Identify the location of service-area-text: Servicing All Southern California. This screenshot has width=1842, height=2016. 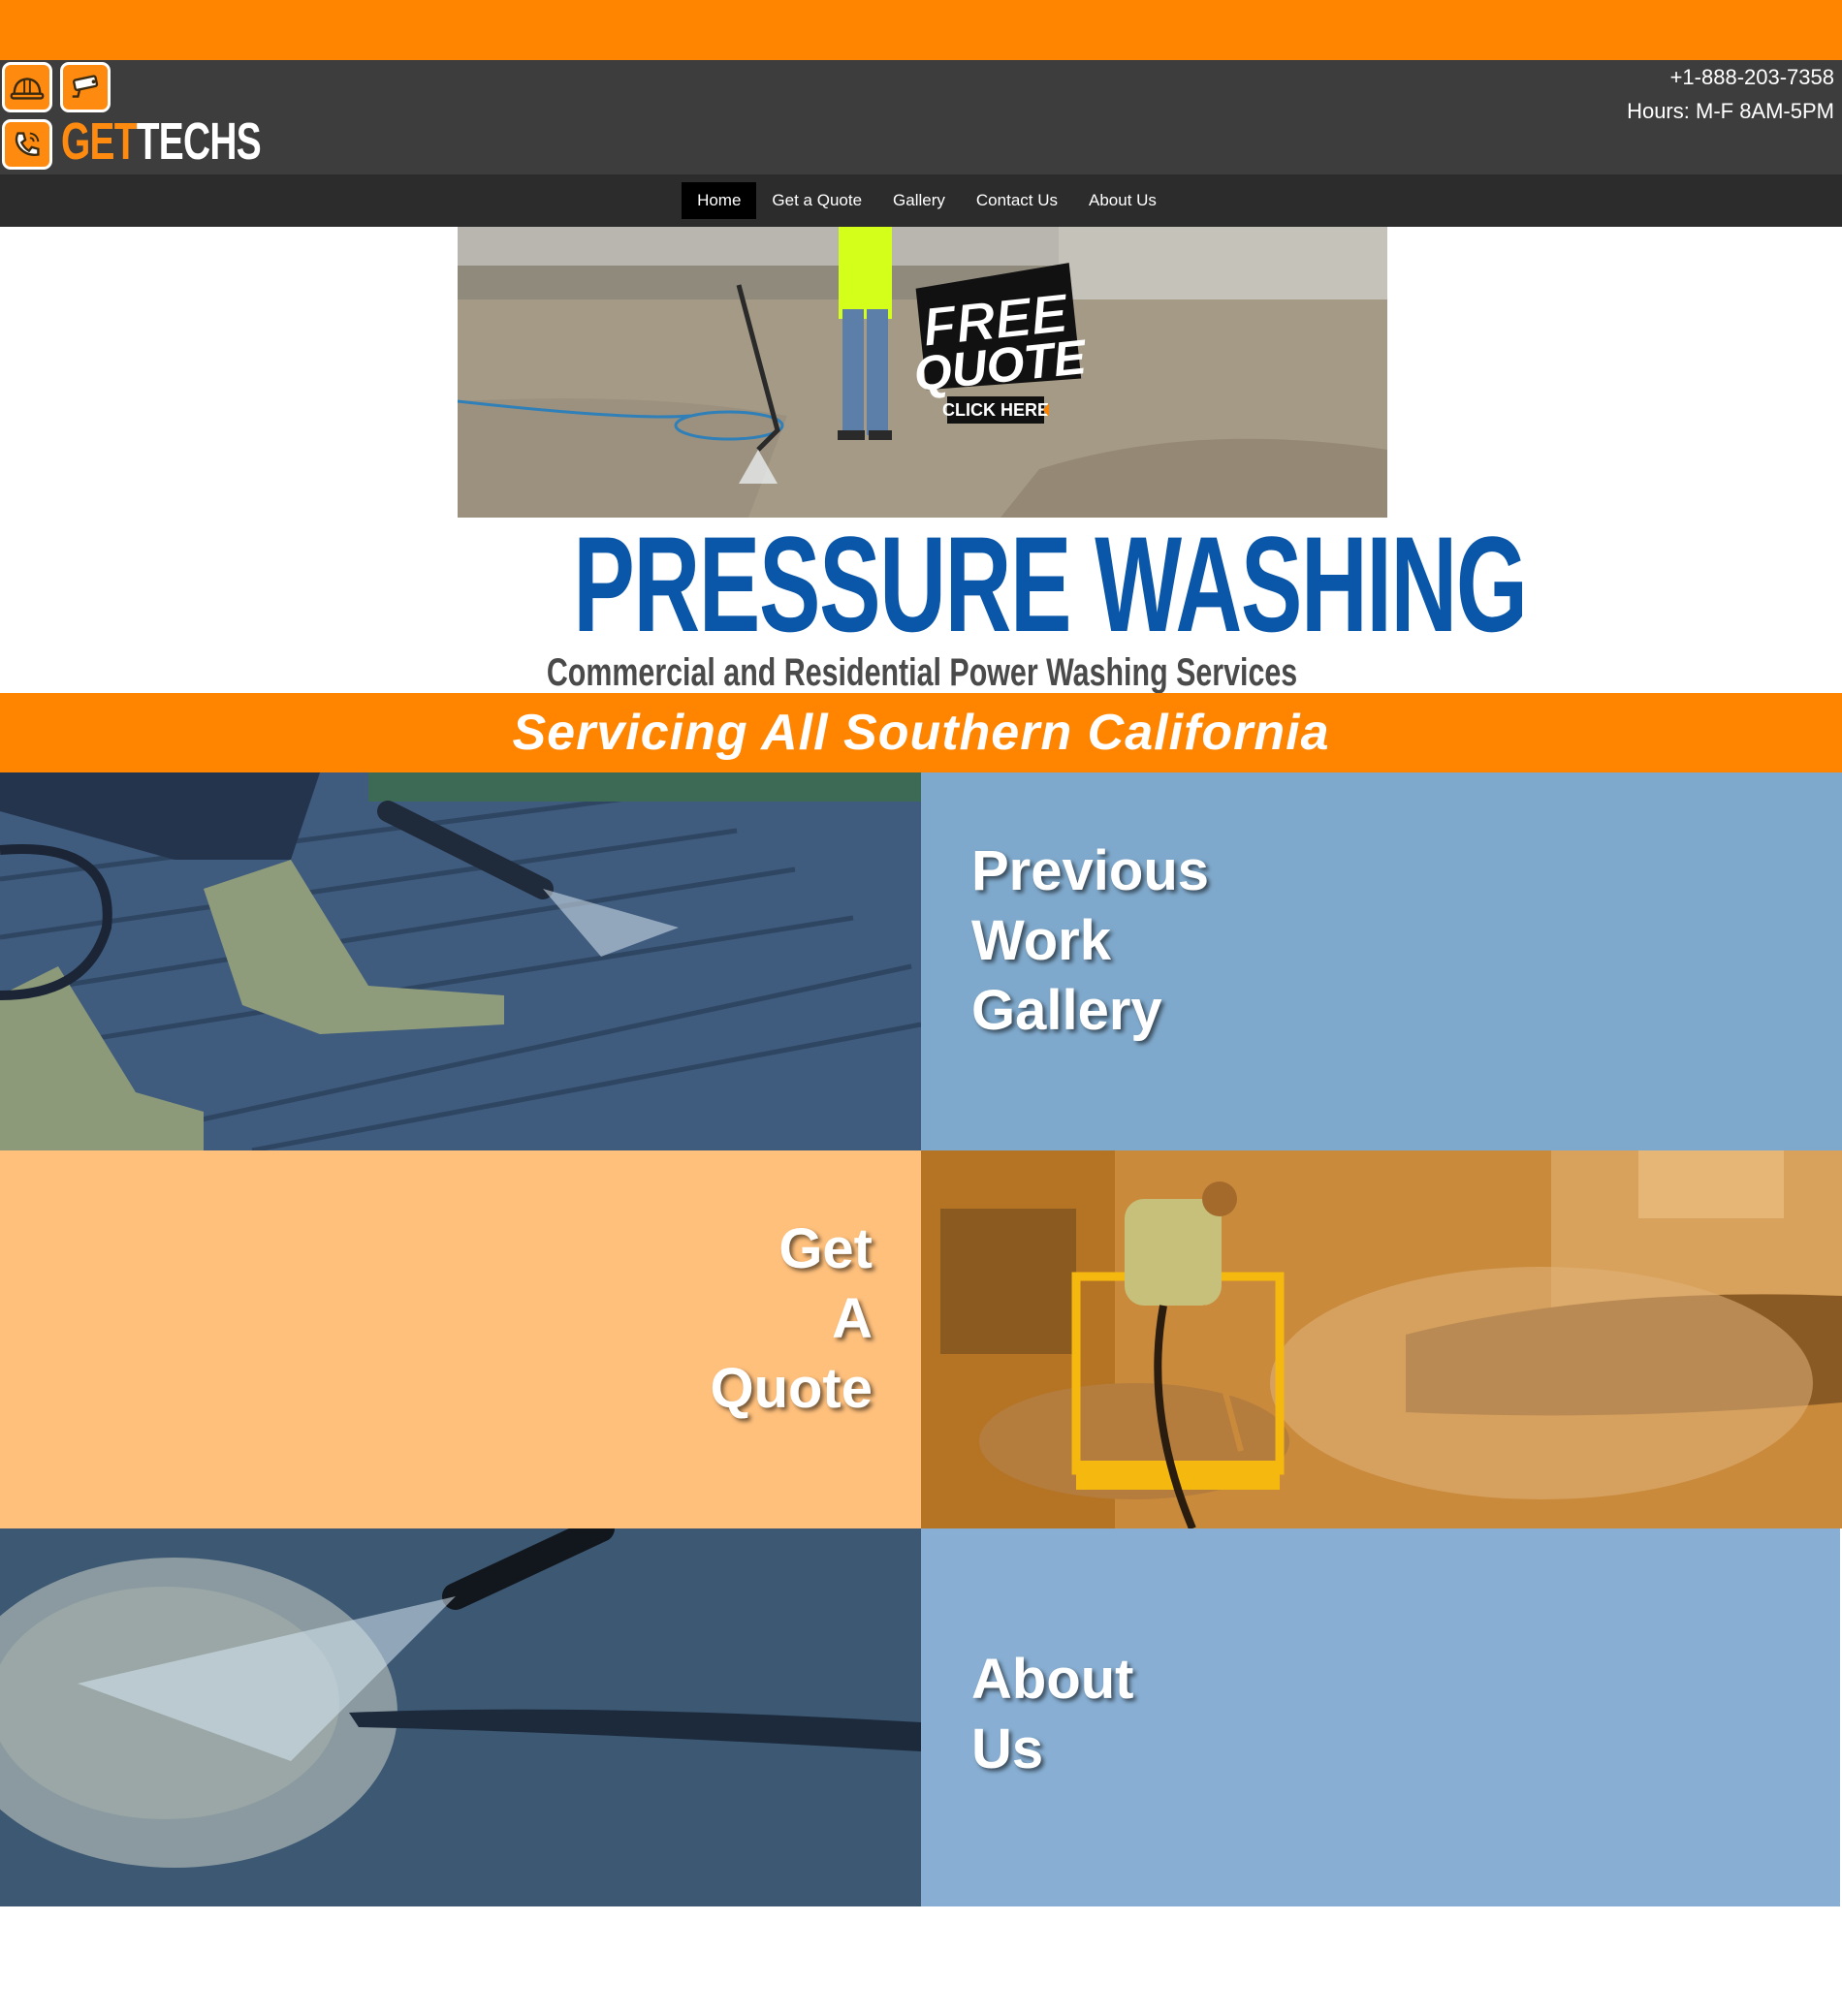
(921, 733).